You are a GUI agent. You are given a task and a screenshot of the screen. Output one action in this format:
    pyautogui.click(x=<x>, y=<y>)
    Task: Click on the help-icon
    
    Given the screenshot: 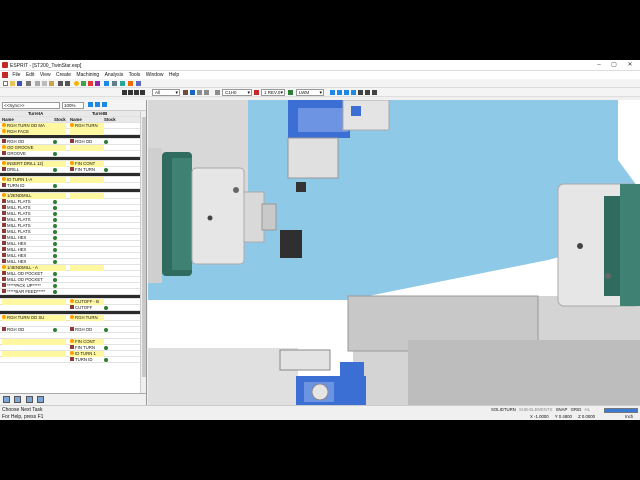 What is the action you would take?
    pyautogui.click(x=106, y=83)
    